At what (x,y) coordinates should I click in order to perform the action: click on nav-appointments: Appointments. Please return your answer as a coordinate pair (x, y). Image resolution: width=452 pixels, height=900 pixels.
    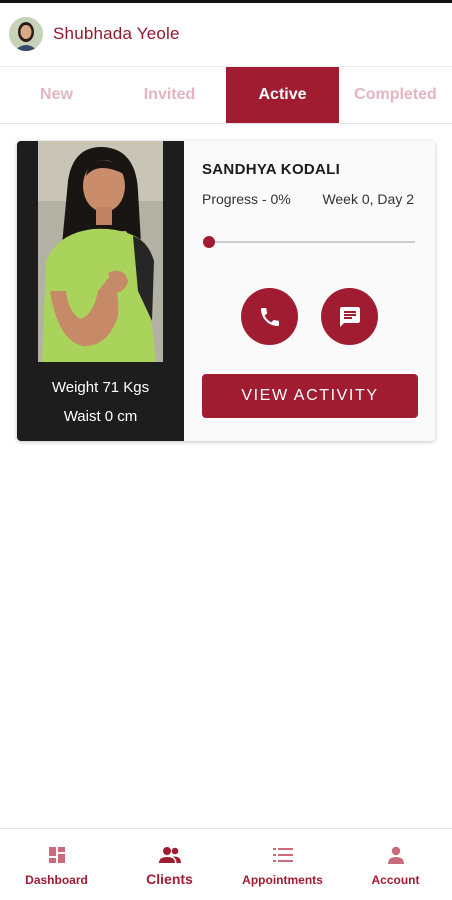
    Looking at the image, I should click on (282, 864).